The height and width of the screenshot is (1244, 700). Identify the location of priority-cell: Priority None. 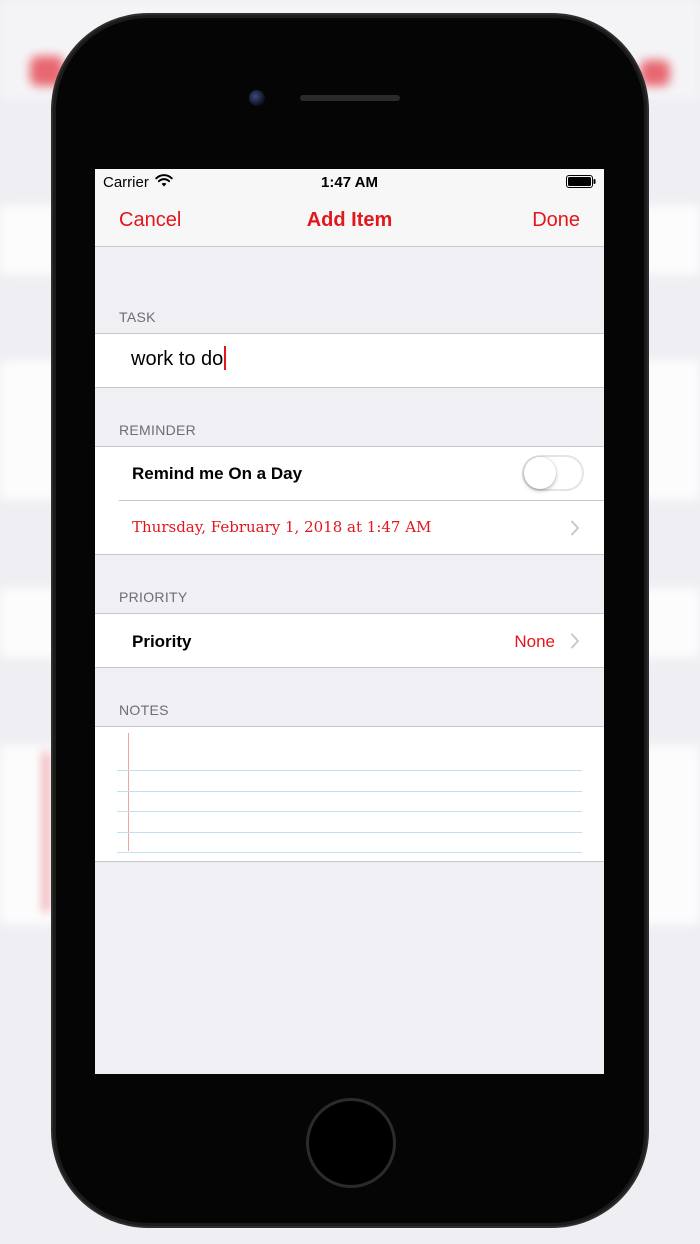
(349, 640).